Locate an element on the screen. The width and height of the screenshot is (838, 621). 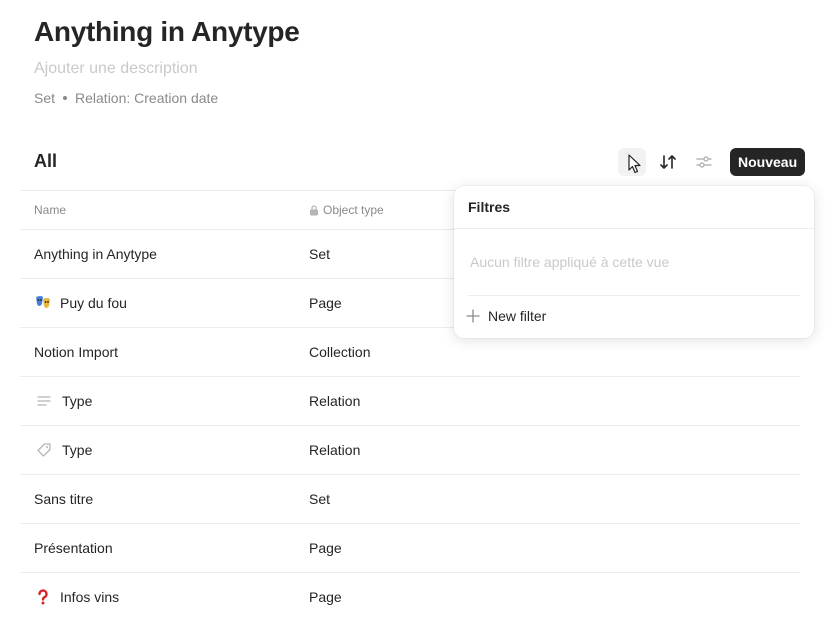
separator-dot is located at coordinates (65, 98).